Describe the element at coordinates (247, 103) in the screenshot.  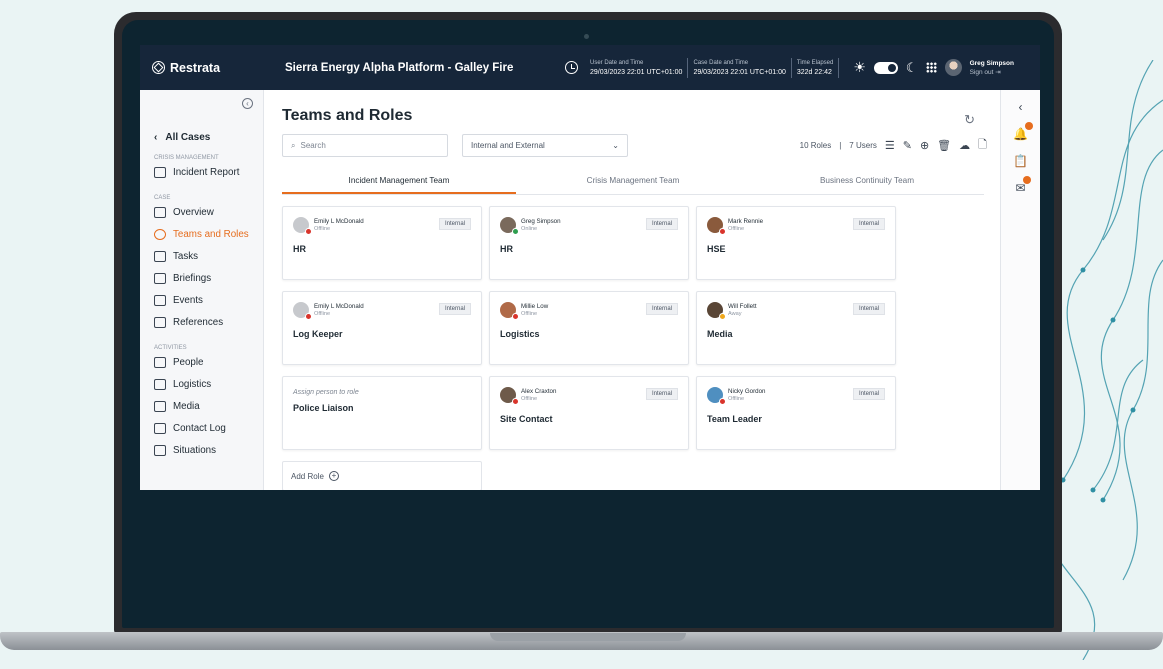
I see `collapse-sidebar-icon: ‹` at that location.